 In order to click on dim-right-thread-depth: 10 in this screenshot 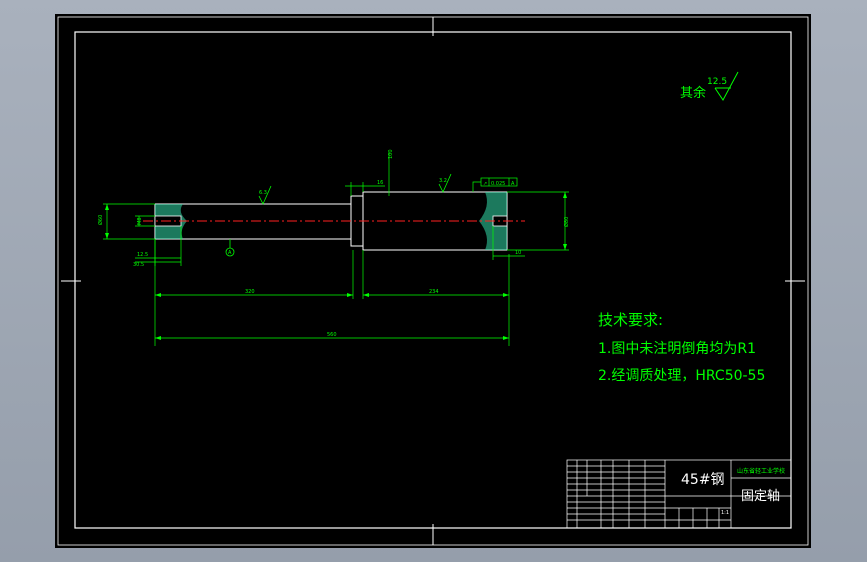, I will do `click(518, 253)`.